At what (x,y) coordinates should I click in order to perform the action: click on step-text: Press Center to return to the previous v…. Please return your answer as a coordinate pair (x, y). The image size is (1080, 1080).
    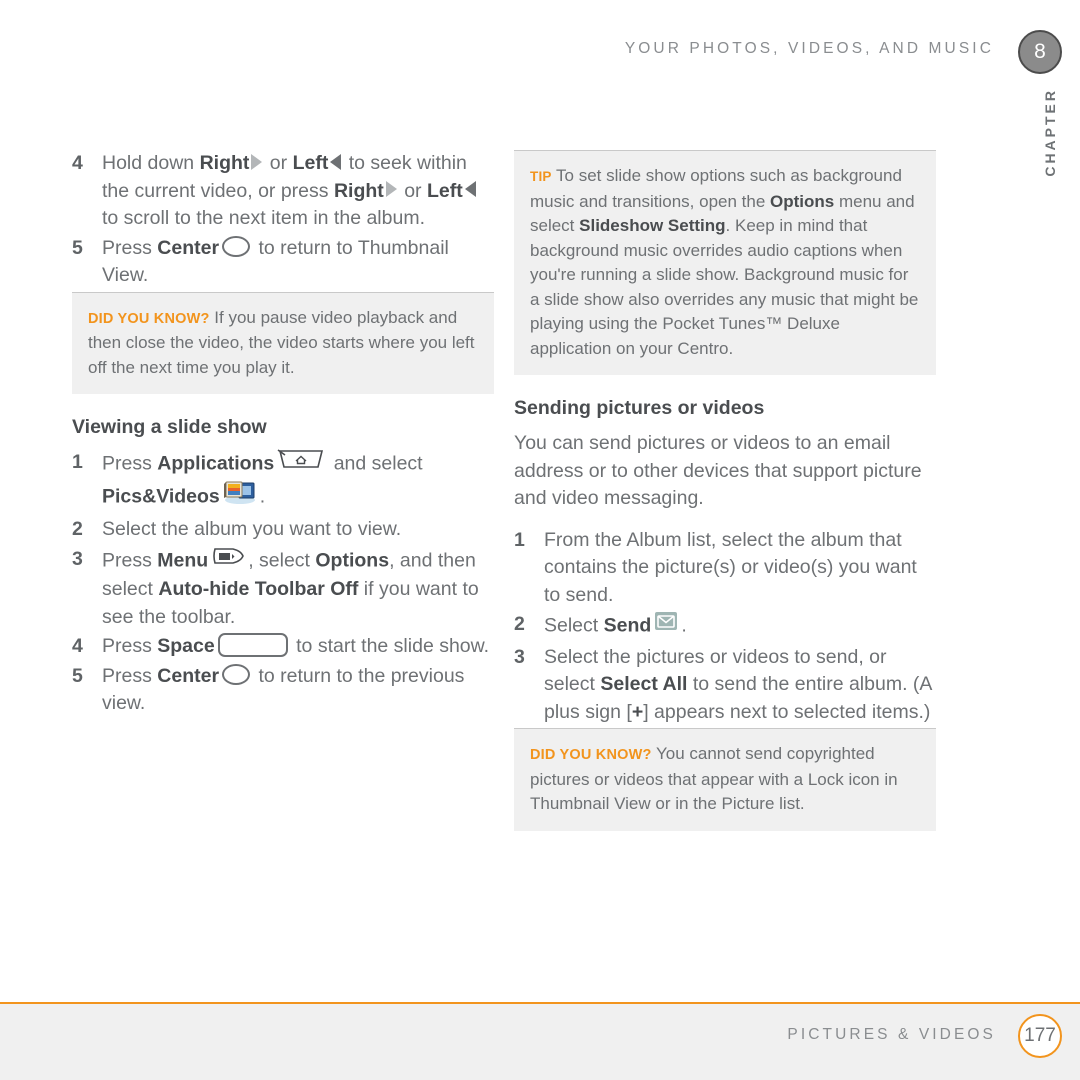
    Looking at the image, I should click on (283, 688).